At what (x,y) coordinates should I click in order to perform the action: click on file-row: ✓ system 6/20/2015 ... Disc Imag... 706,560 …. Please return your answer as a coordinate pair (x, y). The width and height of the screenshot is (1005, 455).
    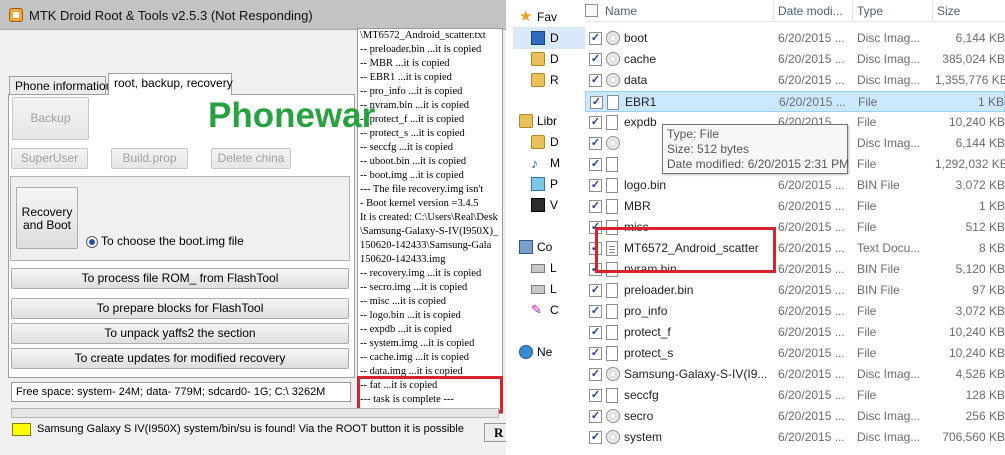
    Looking at the image, I should click on (795, 437).